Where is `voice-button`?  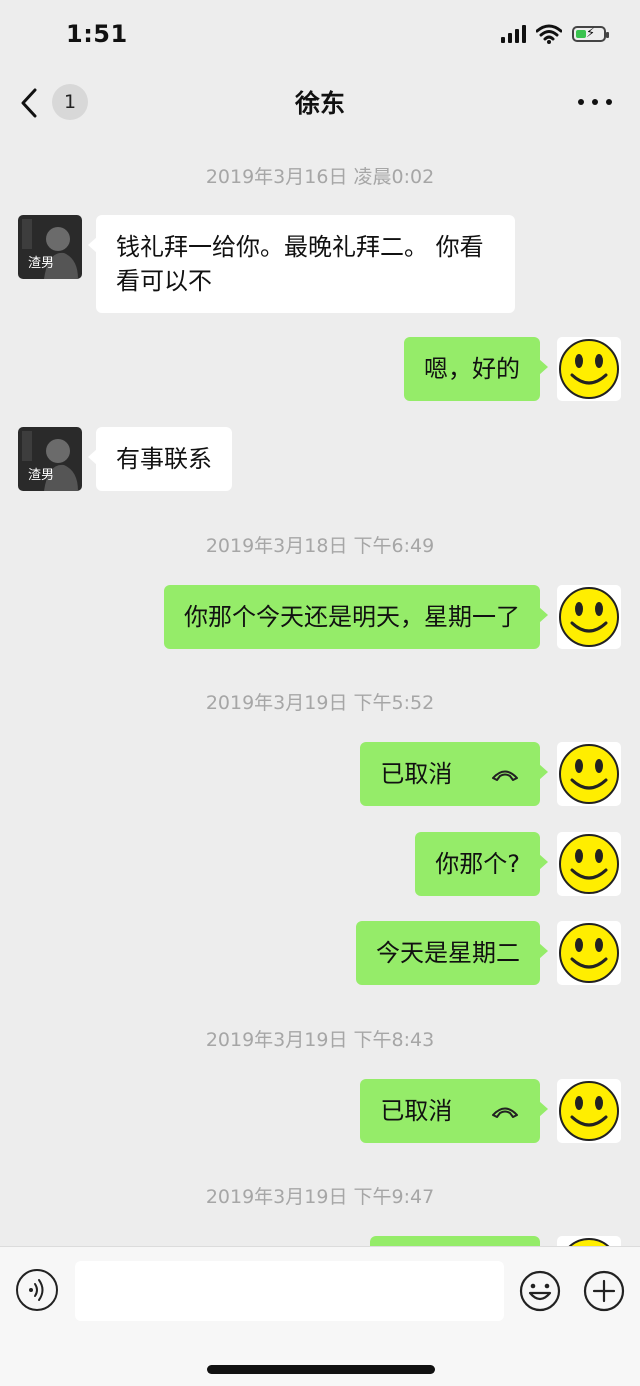 voice-button is located at coordinates (37, 1290).